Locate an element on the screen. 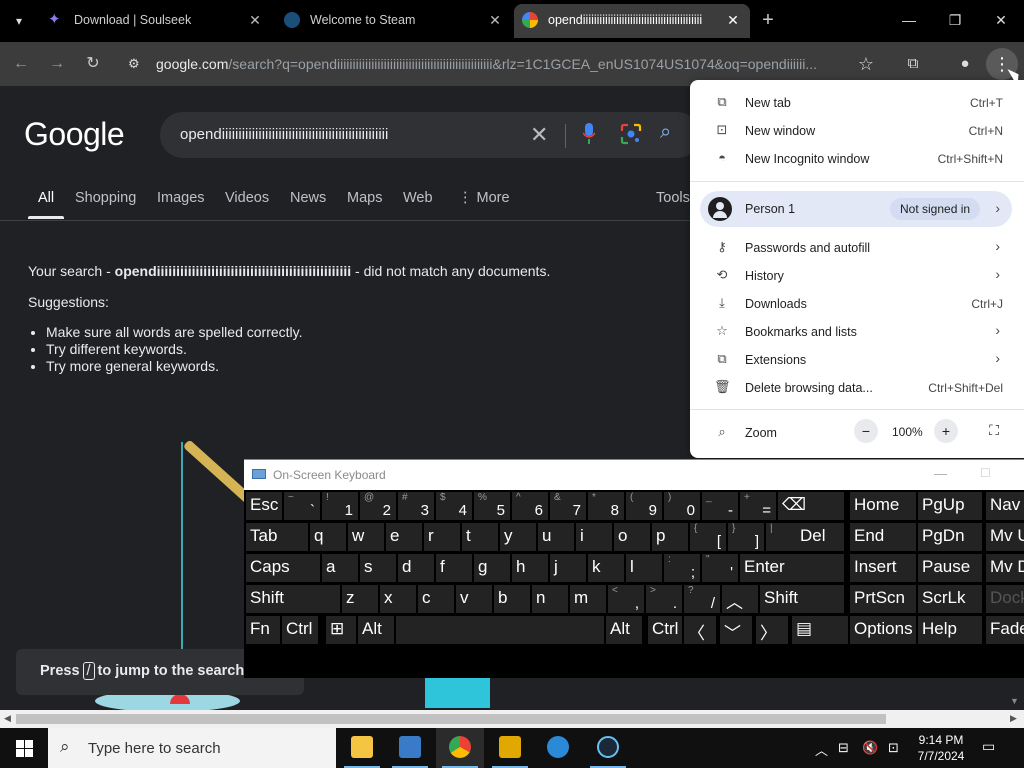 The width and height of the screenshot is (1024, 768). menu-item-extensions: ⧉ Extensions › is located at coordinates (857, 359).